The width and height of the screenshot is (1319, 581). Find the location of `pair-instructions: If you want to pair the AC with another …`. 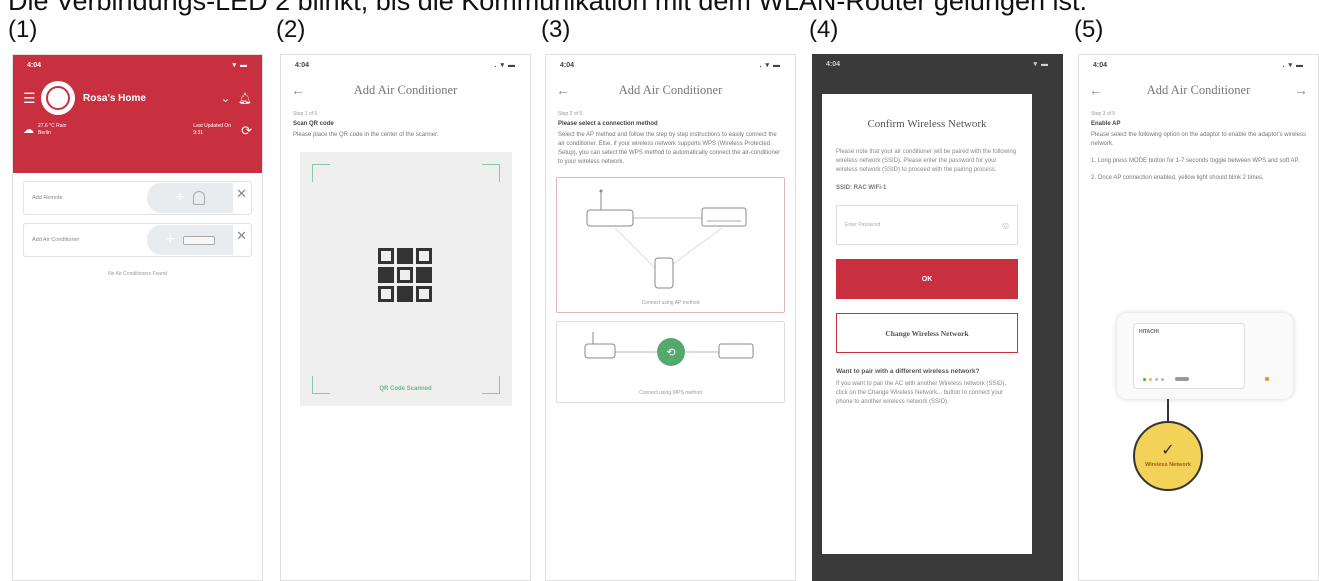

pair-instructions: If you want to pair the AC with another … is located at coordinates (921, 393).